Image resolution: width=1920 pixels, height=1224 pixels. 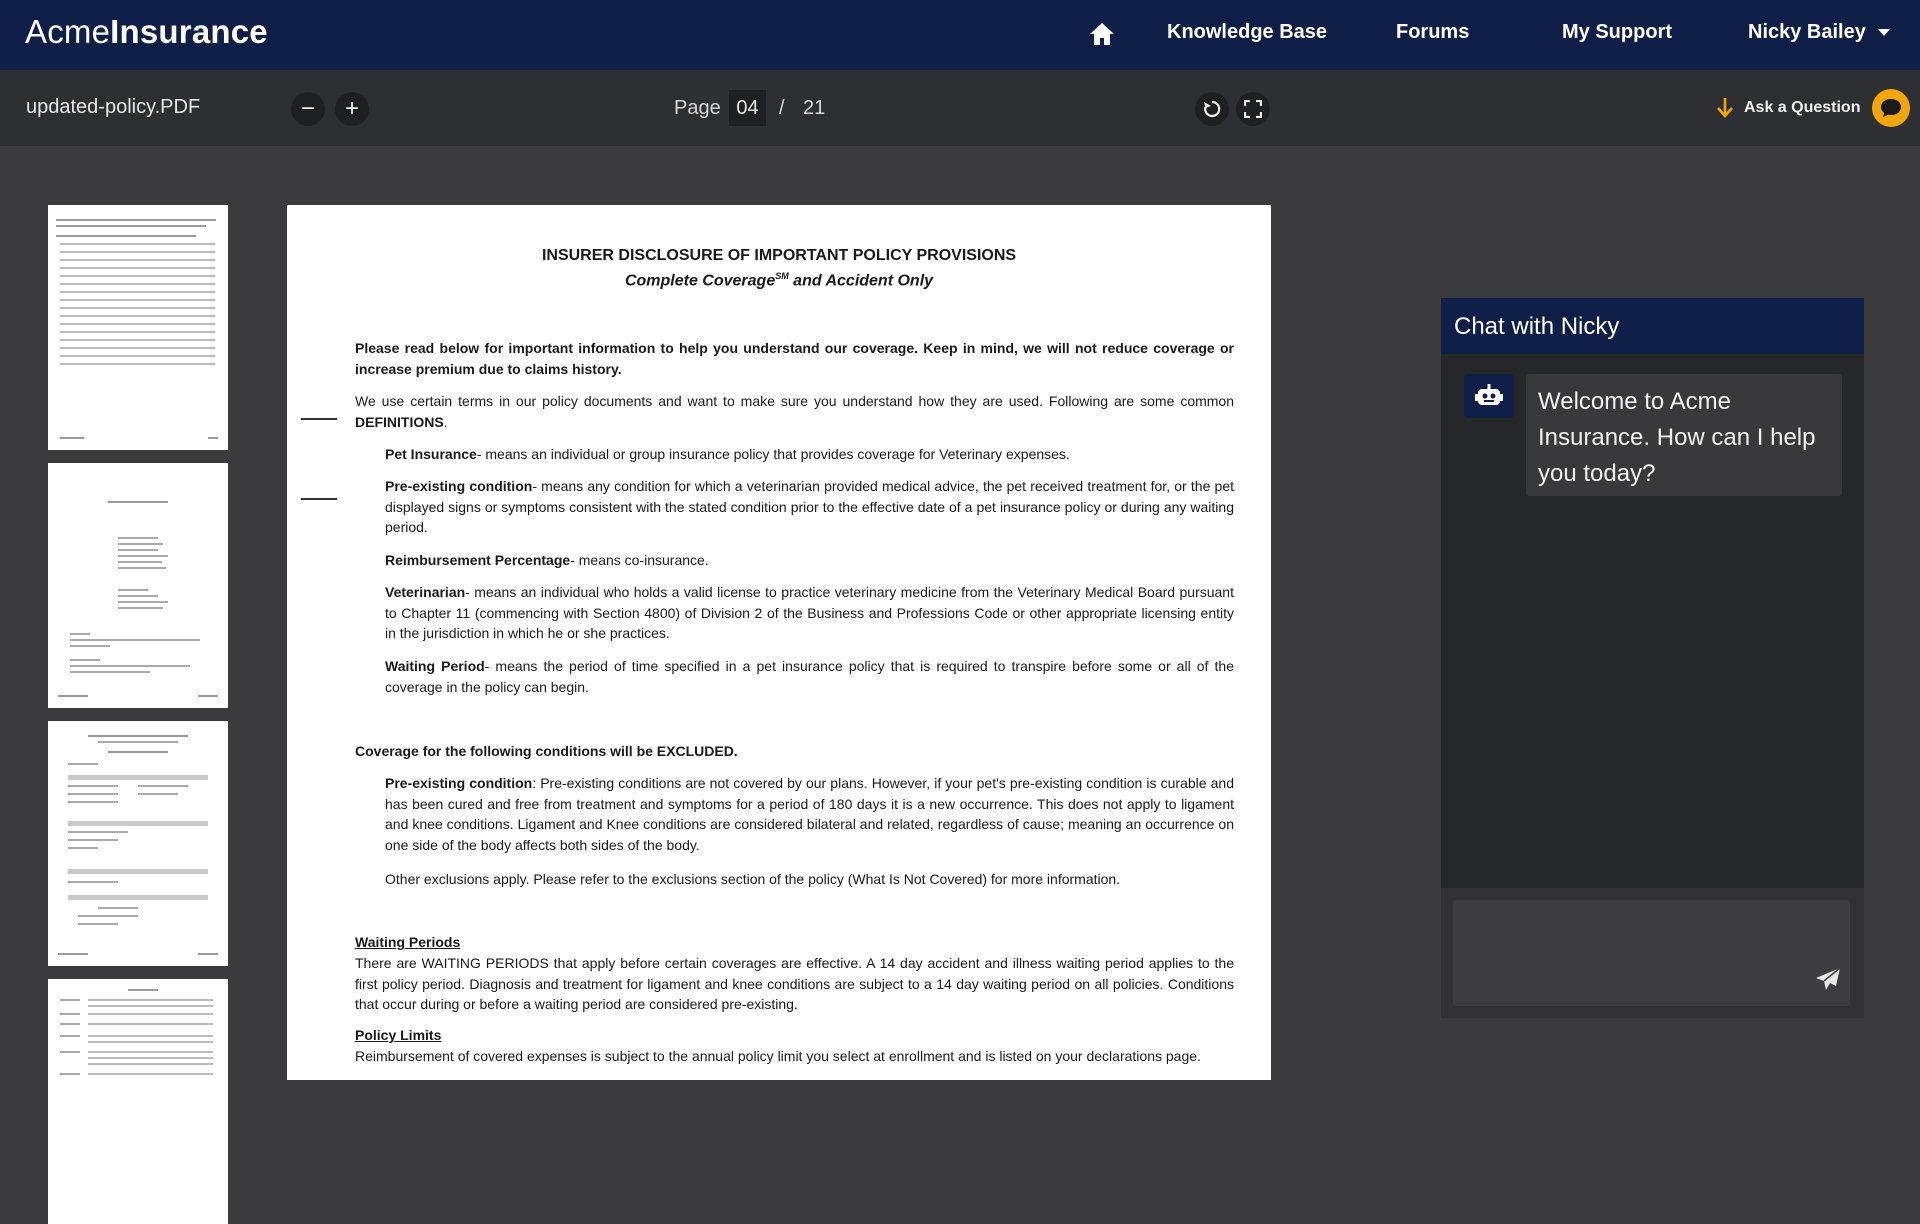 I want to click on policy-limits-heading: Policy Limits, so click(x=398, y=1035).